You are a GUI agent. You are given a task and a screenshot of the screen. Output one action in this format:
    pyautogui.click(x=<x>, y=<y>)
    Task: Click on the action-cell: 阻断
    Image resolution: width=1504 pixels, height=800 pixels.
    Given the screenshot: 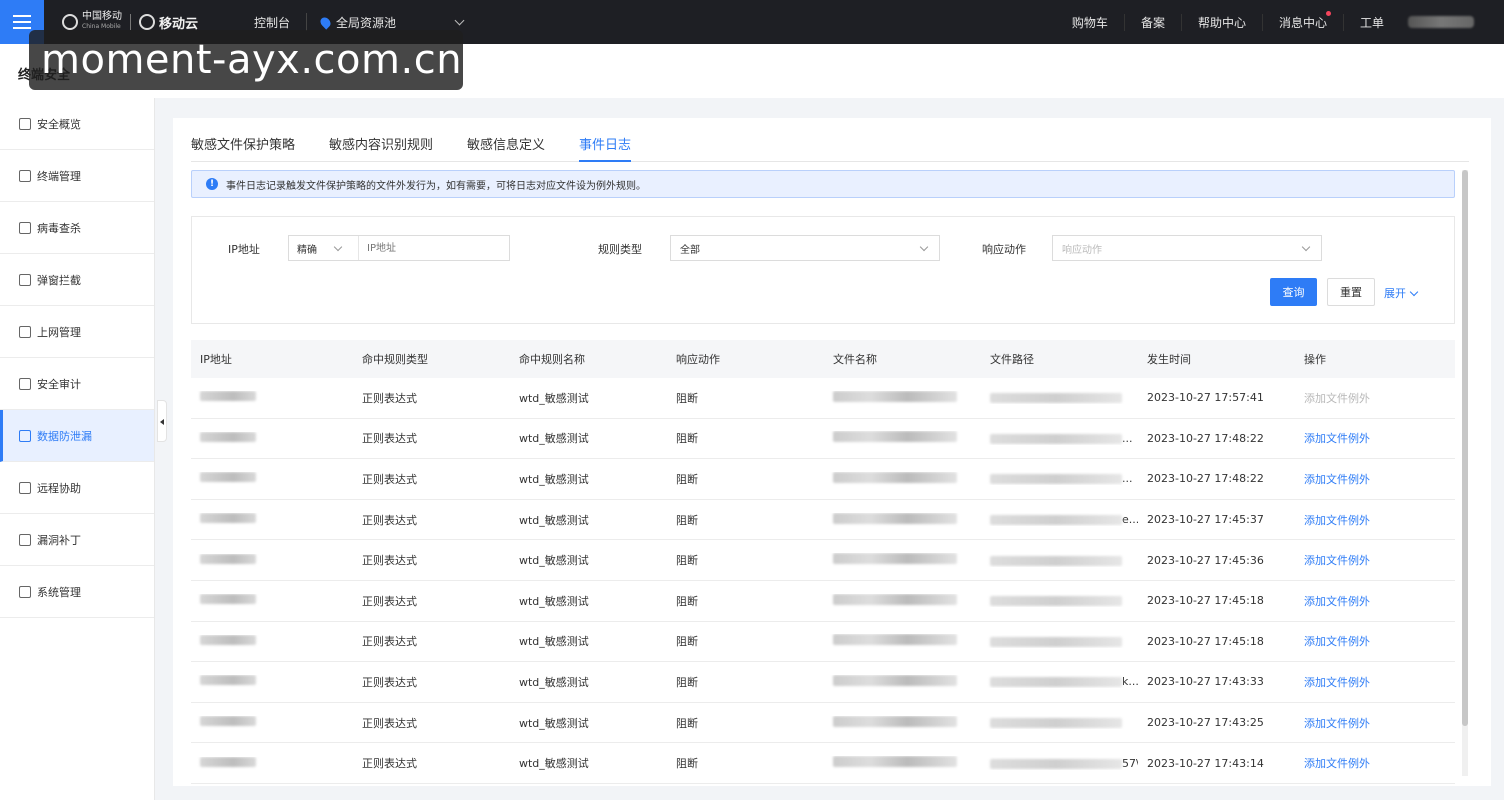 What is the action you would take?
    pyautogui.click(x=687, y=479)
    